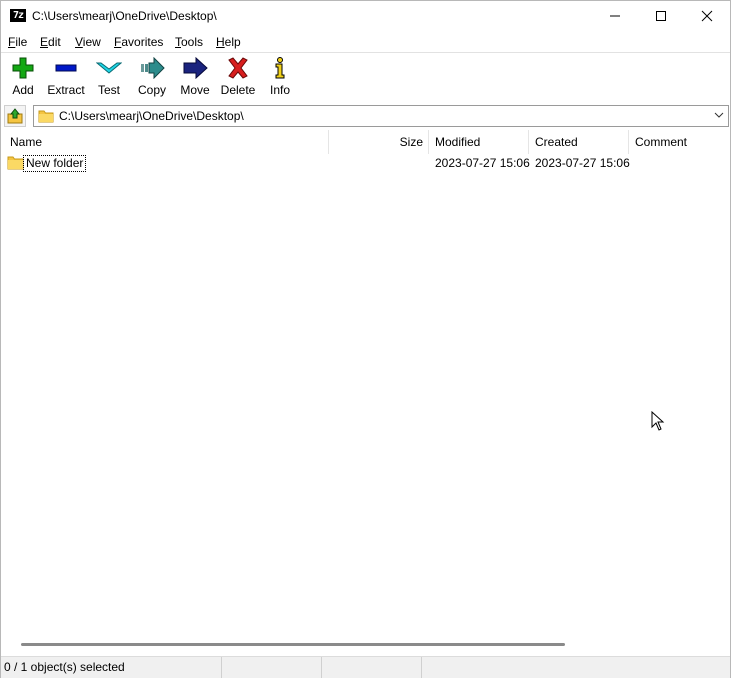 The height and width of the screenshot is (678, 731). I want to click on menu-edit: Edit, so click(50, 42).